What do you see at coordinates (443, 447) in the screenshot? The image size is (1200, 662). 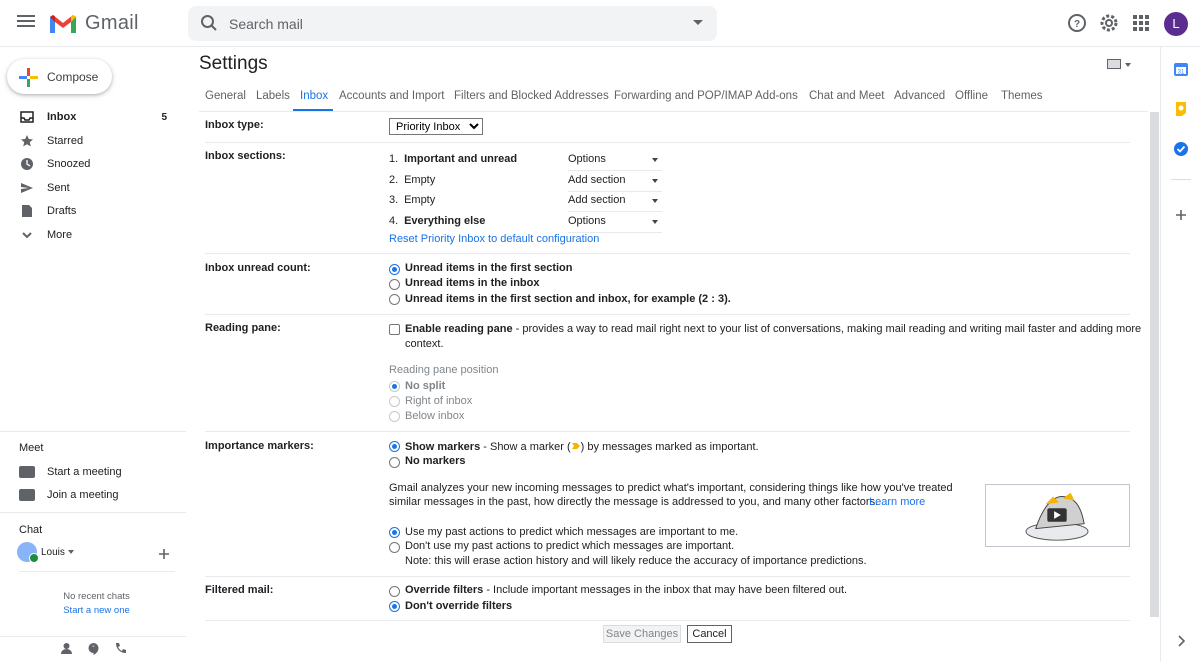 I see `show-markers-title: Show markers` at bounding box center [443, 447].